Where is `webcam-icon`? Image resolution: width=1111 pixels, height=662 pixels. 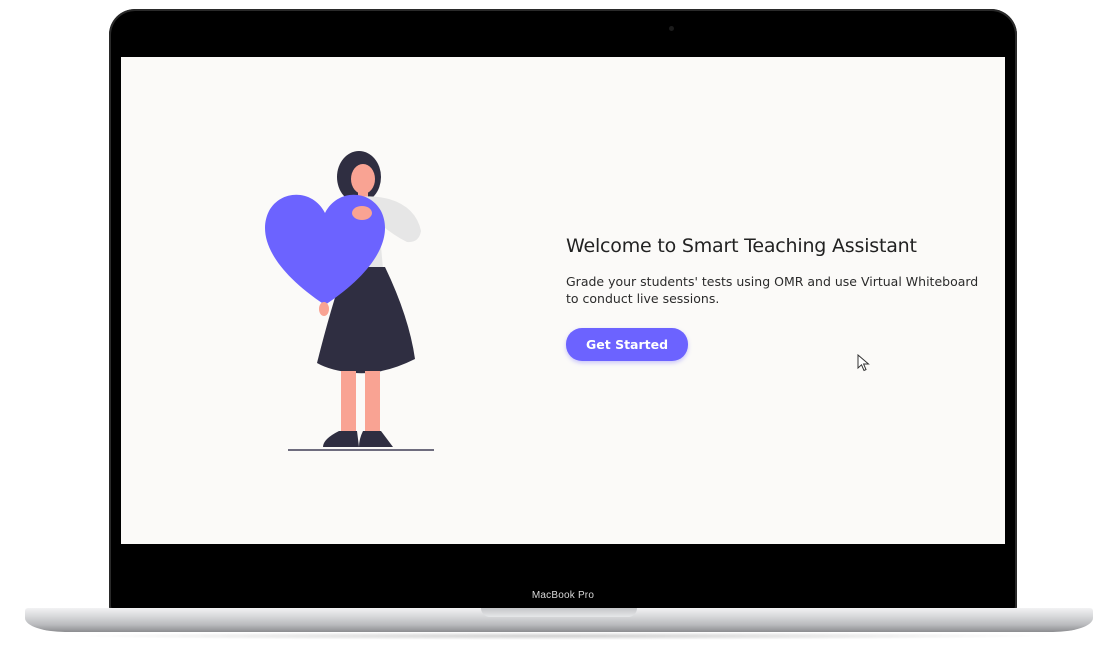 webcam-icon is located at coordinates (671, 28).